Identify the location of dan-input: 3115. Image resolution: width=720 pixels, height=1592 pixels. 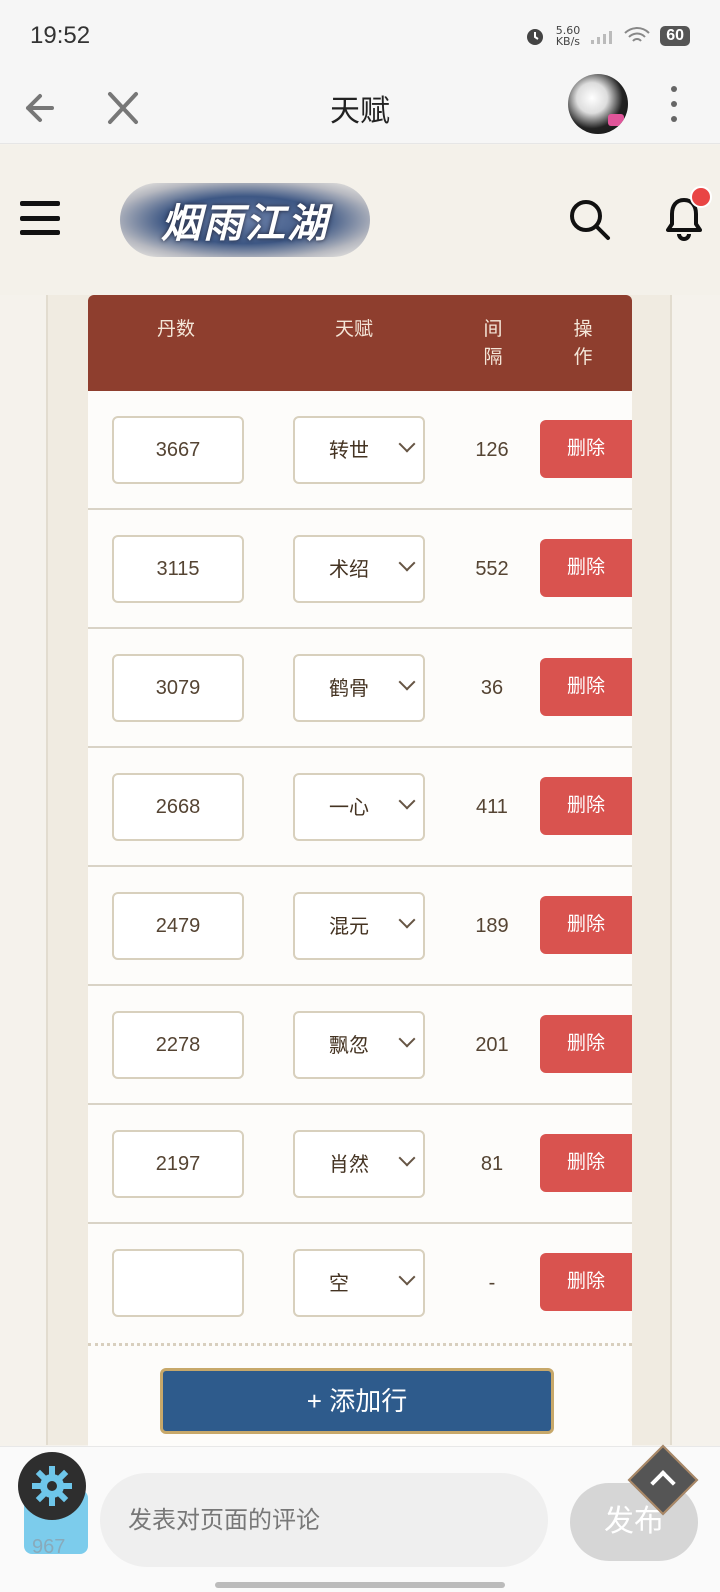
(178, 569).